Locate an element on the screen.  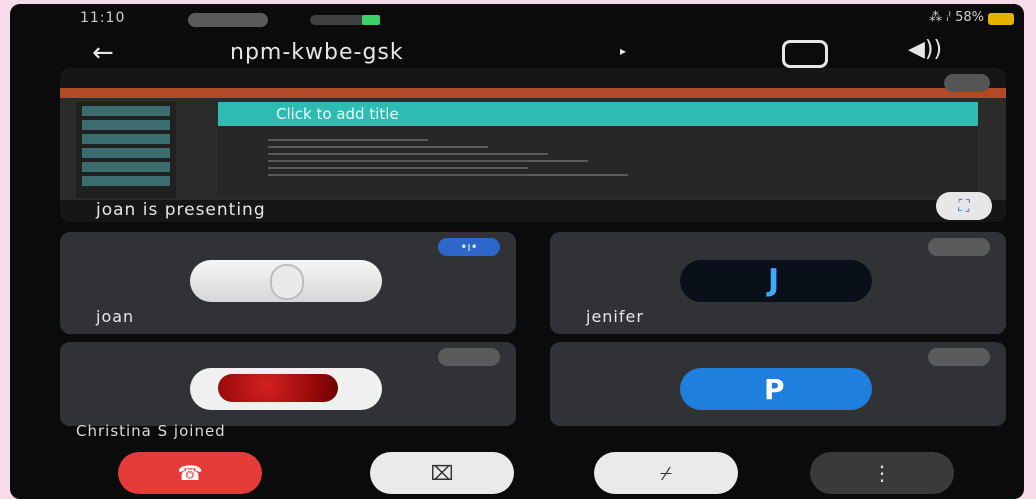
participant-tile-joan: •ı• joan is located at coordinates (288, 283).